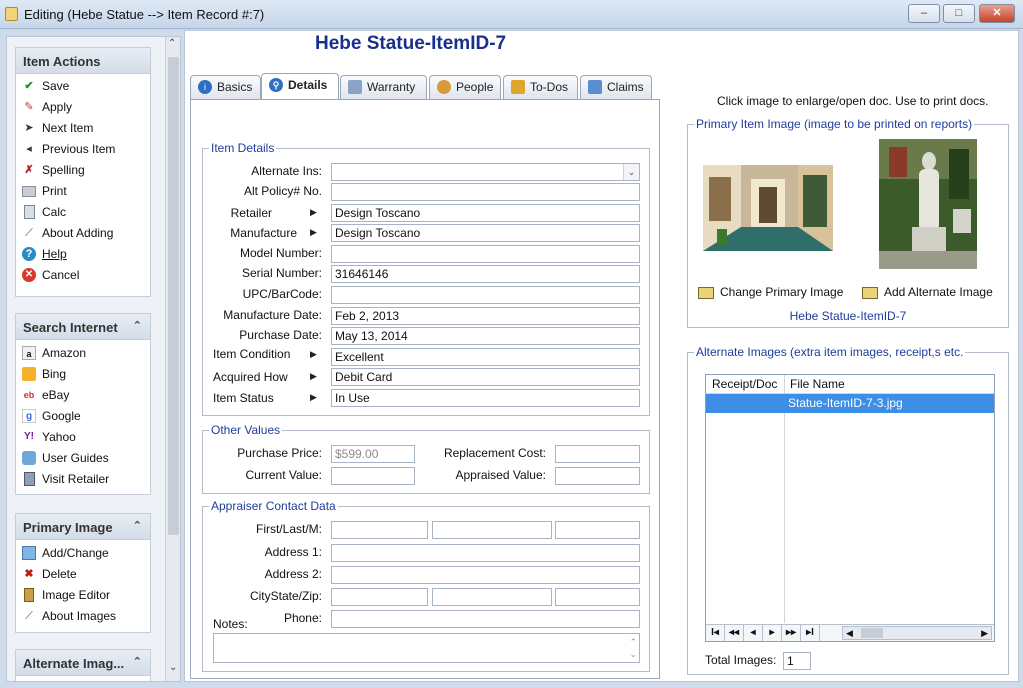  Describe the element at coordinates (313, 376) in the screenshot. I see `acquired-how-arrow-icon: ▶` at that location.